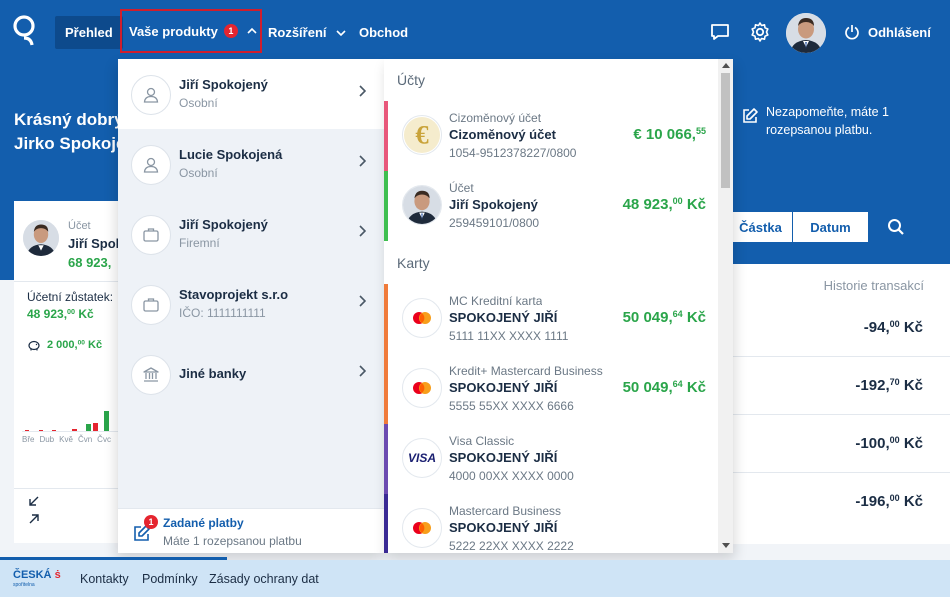  What do you see at coordinates (841, 328) in the screenshot?
I see `transaction-row: -94,00 Kč` at bounding box center [841, 328].